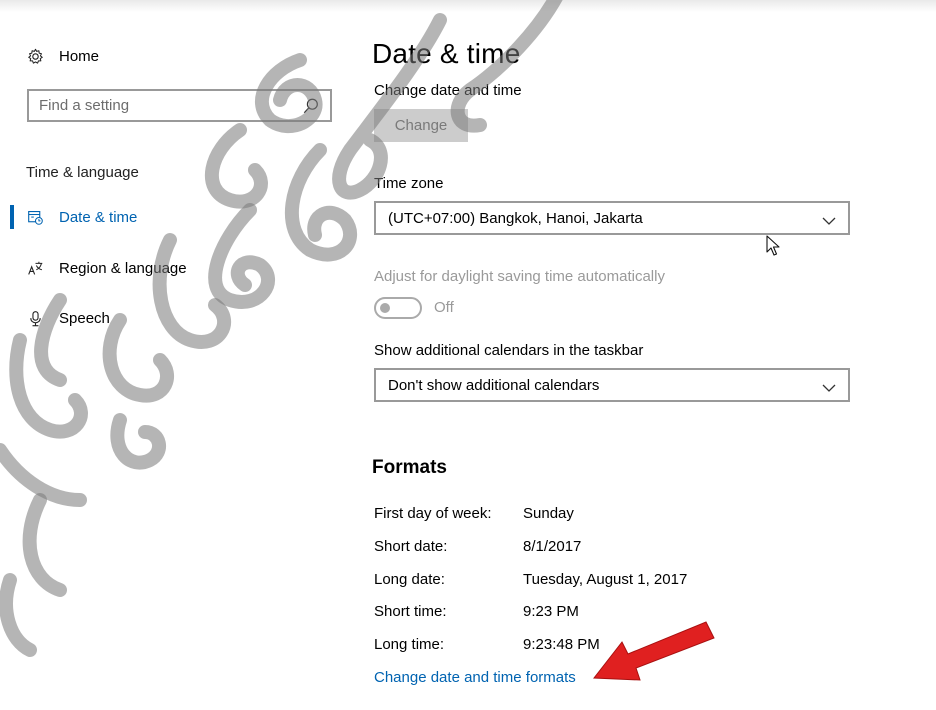 The height and width of the screenshot is (710, 936). I want to click on sidebar-item-speech: Speech, so click(60, 318).